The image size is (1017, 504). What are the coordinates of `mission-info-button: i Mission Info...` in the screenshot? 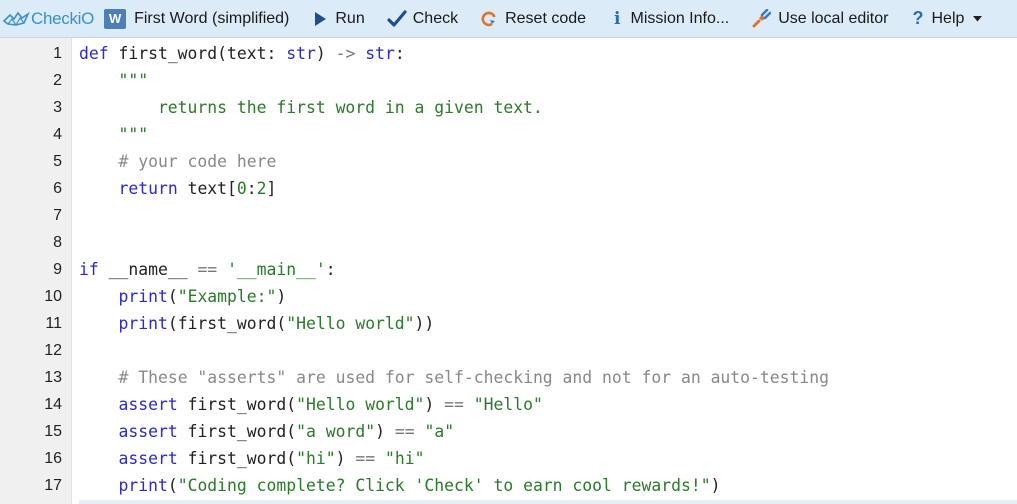 It's located at (671, 19).